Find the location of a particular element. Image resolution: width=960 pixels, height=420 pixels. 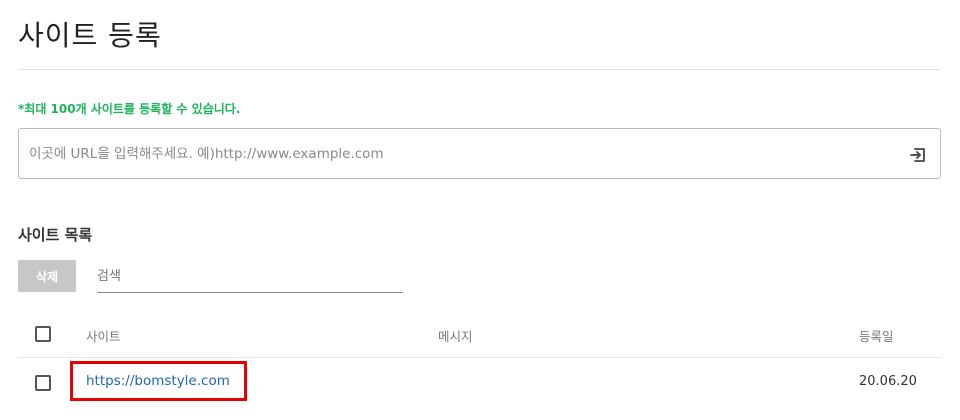

table-header: 사이트 메시지 등록일 is located at coordinates (479, 334).